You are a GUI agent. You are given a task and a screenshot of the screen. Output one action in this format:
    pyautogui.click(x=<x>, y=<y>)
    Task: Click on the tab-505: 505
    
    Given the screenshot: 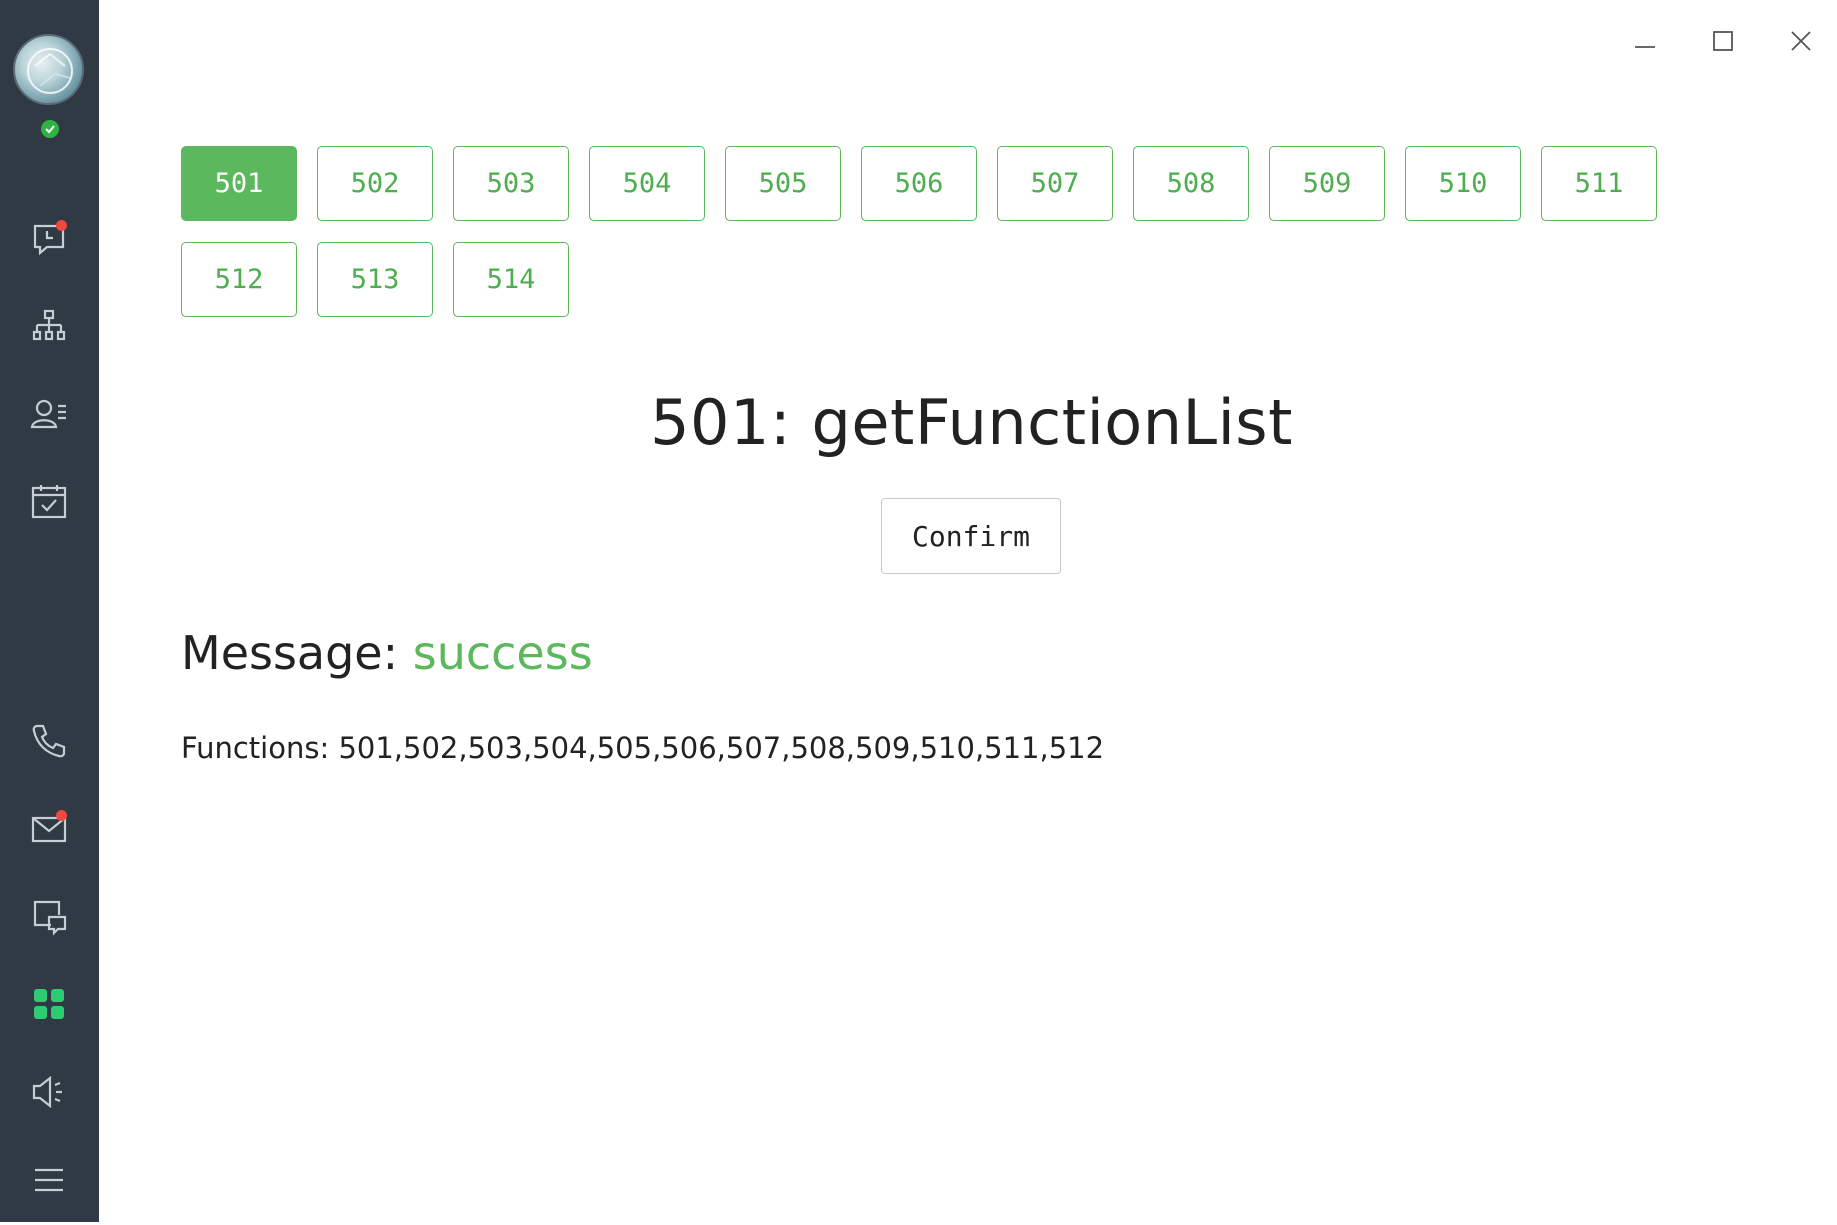 What is the action you would take?
    pyautogui.click(x=783, y=183)
    